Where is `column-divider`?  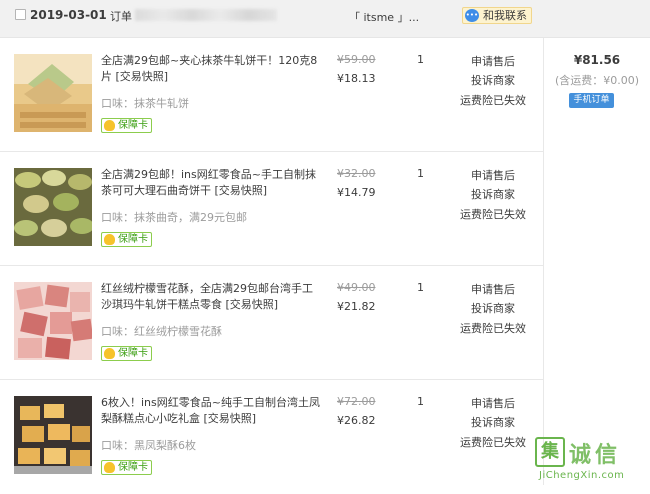
column-divider is located at coordinates (543, 261).